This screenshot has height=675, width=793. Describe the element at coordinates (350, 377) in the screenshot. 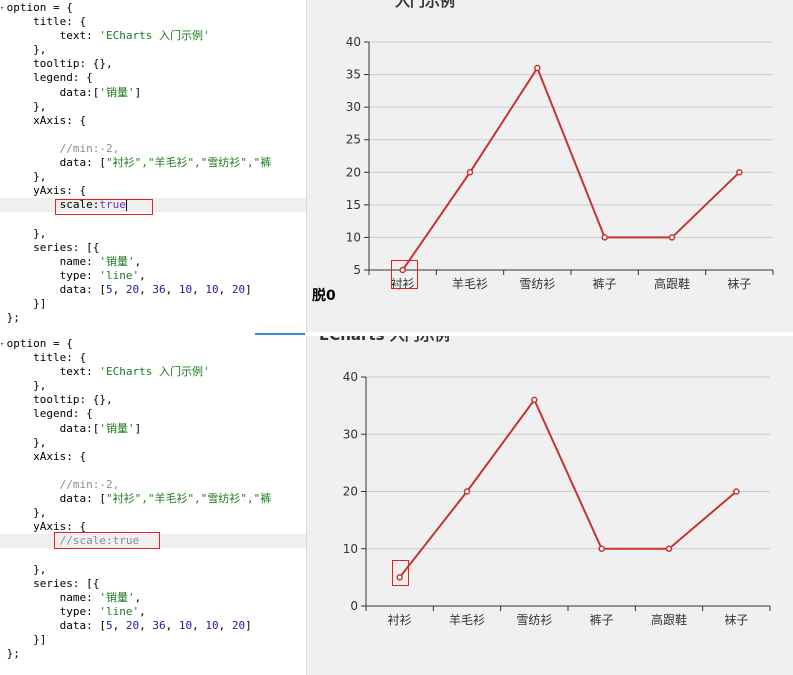

I see `y-tick-label: 40` at that location.